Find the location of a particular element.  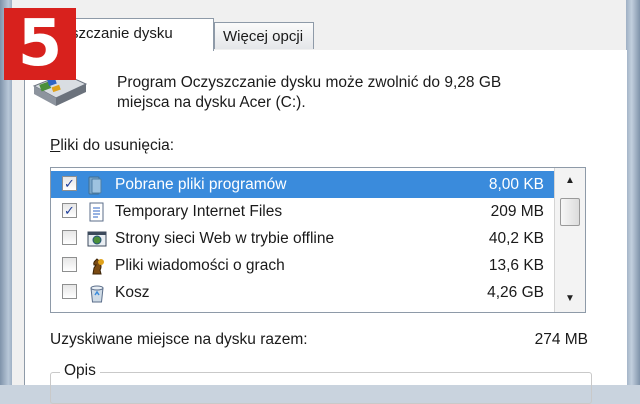

tab-more-options: Więcej opcji is located at coordinates (264, 35).